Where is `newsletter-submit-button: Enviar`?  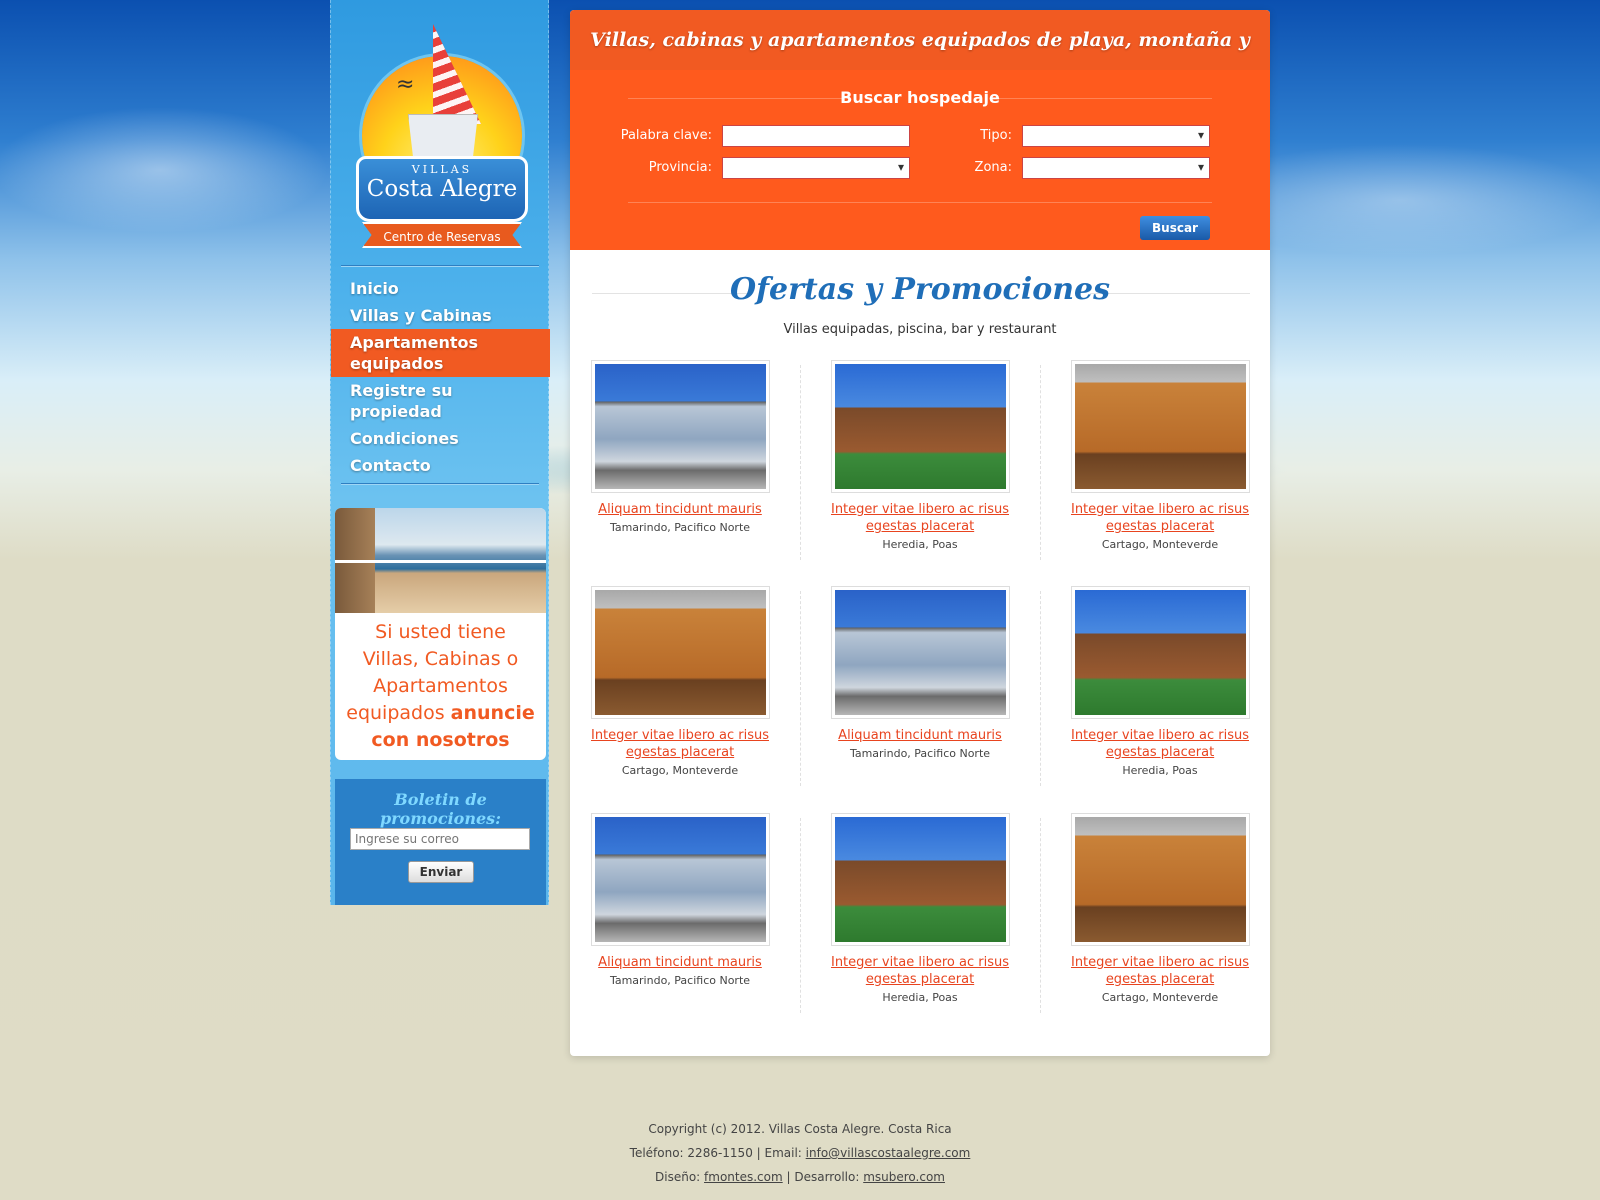 newsletter-submit-button: Enviar is located at coordinates (441, 872).